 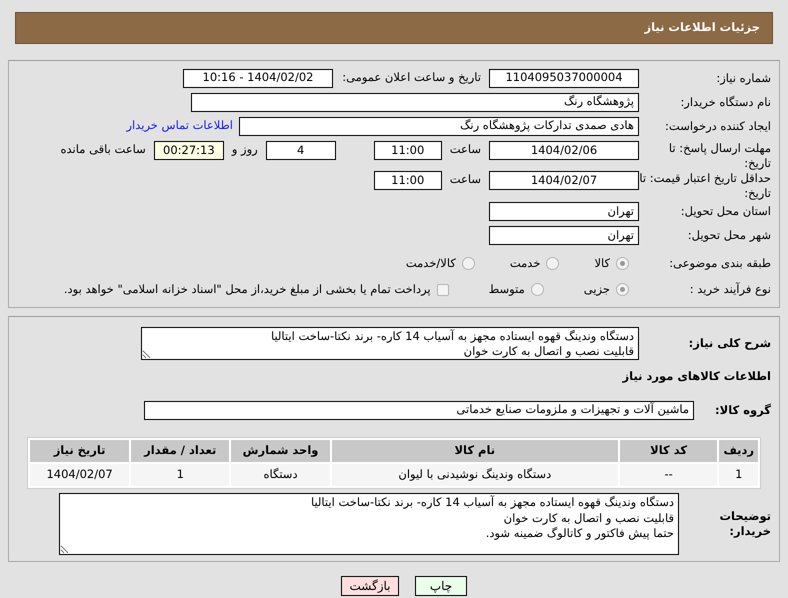 I want to click on field-label: نام دستگاه خریدار:, so click(x=725, y=102).